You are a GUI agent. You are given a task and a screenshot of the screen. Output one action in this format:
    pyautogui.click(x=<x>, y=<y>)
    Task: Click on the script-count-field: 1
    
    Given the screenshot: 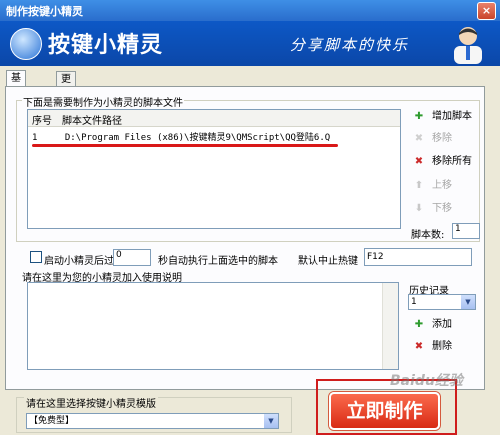 What is the action you would take?
    pyautogui.click(x=466, y=231)
    